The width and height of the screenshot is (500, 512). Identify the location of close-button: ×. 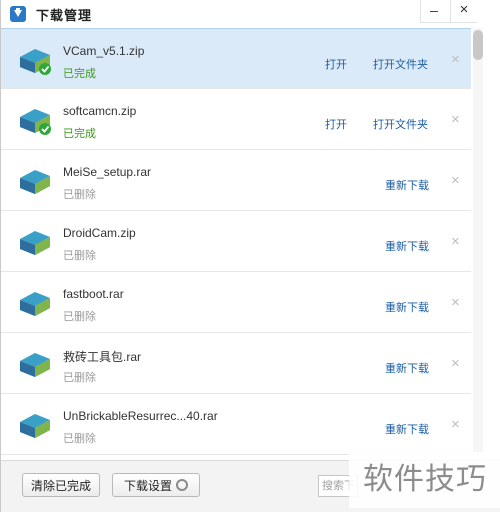
(463, 11).